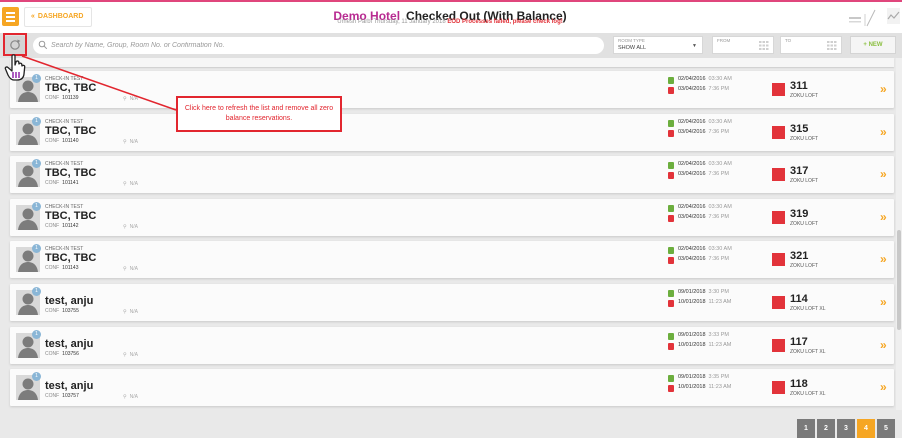  Describe the element at coordinates (33, 16) in the screenshot. I see `double-chevron-left-icon: «` at that location.